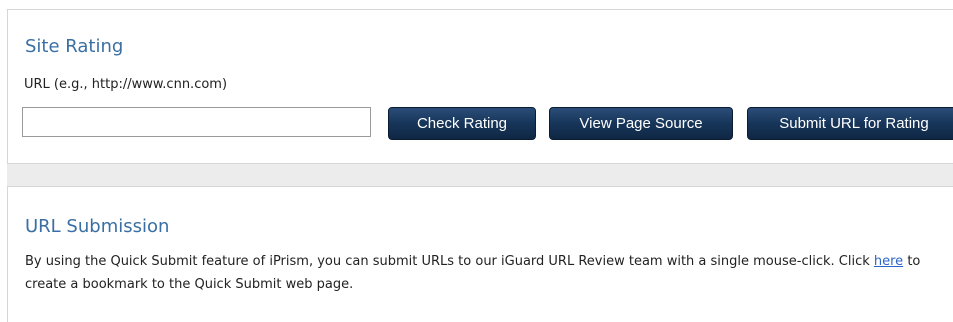  What do you see at coordinates (196, 122) in the screenshot?
I see `url-input` at bounding box center [196, 122].